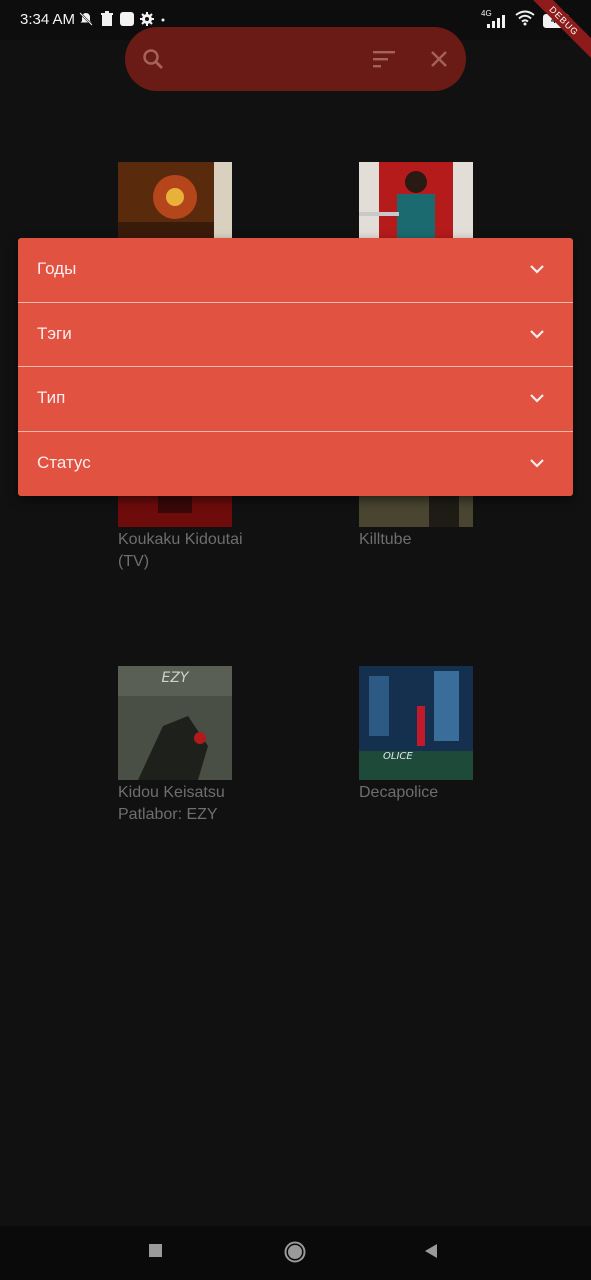  Describe the element at coordinates (295, 270) in the screenshot. I see `filter-years: Годы` at that location.